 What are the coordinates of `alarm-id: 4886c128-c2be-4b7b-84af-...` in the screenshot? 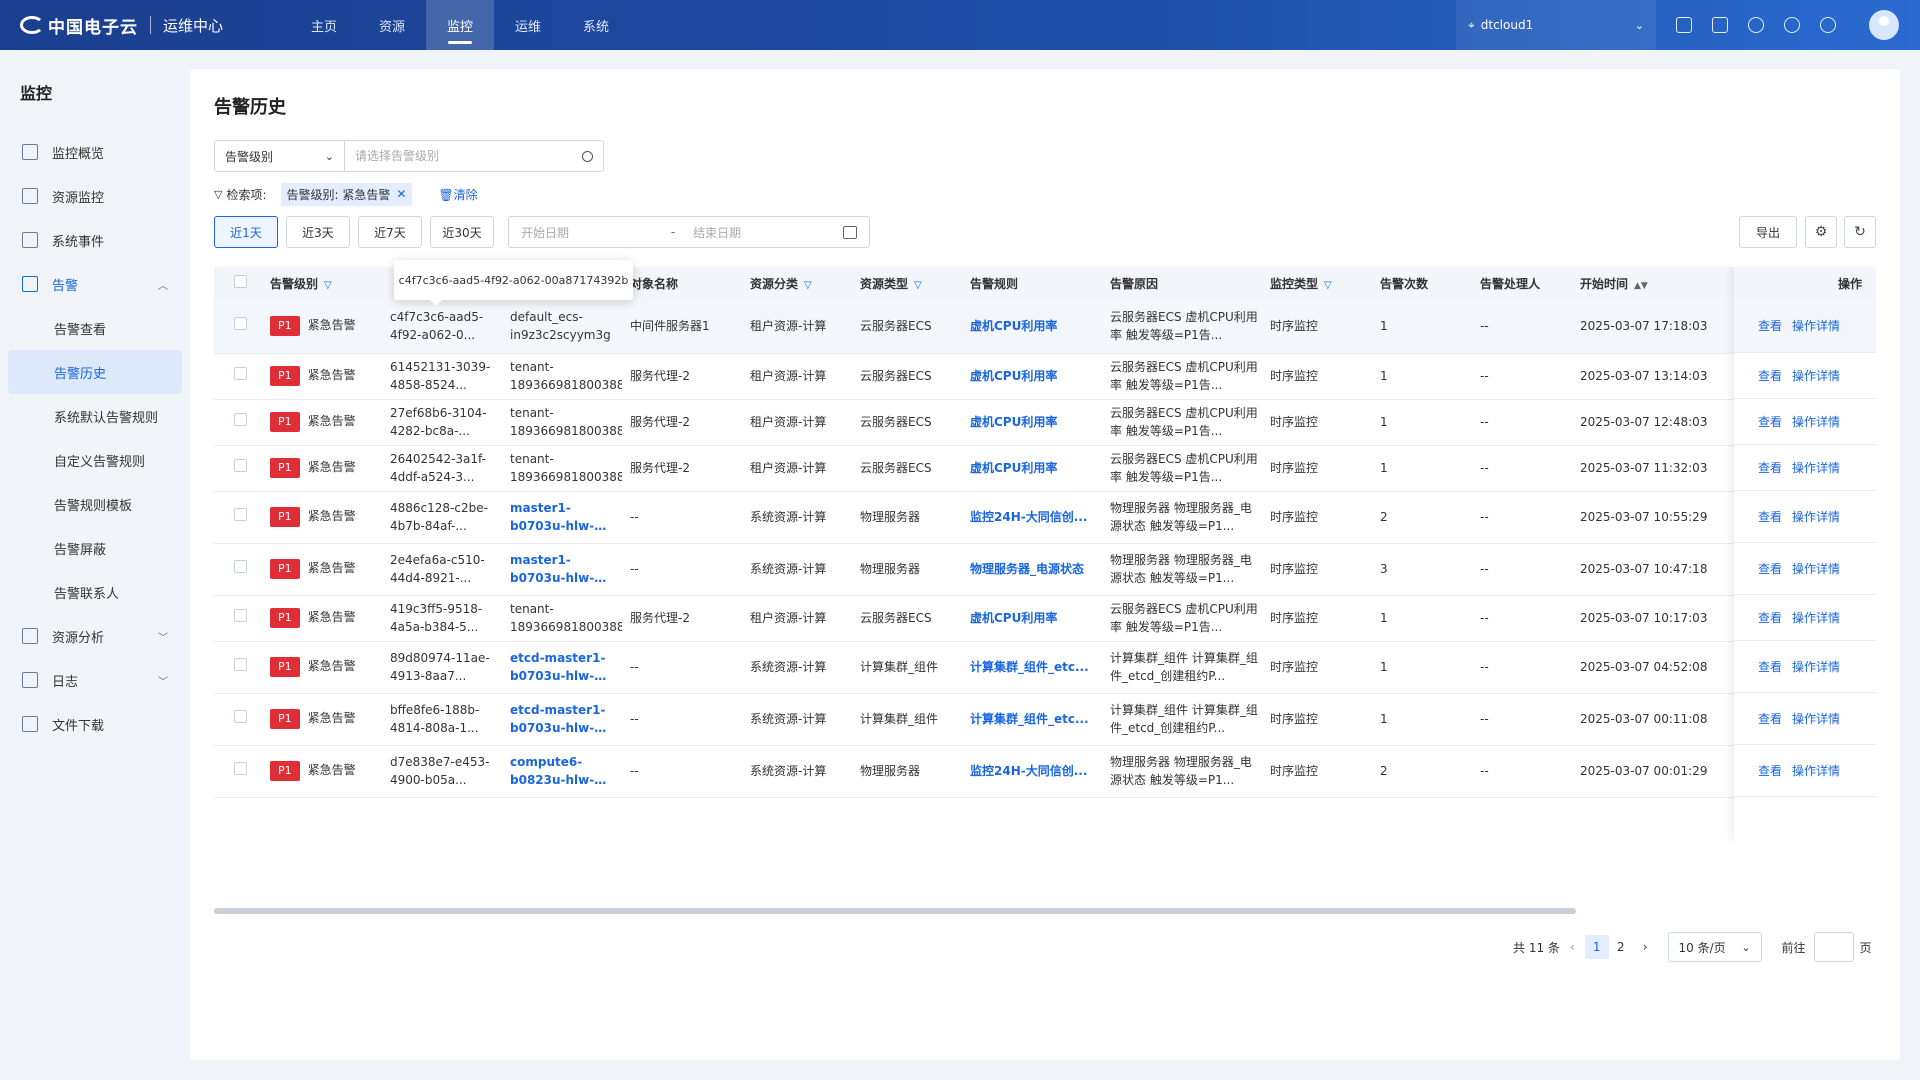 It's located at (446, 517).